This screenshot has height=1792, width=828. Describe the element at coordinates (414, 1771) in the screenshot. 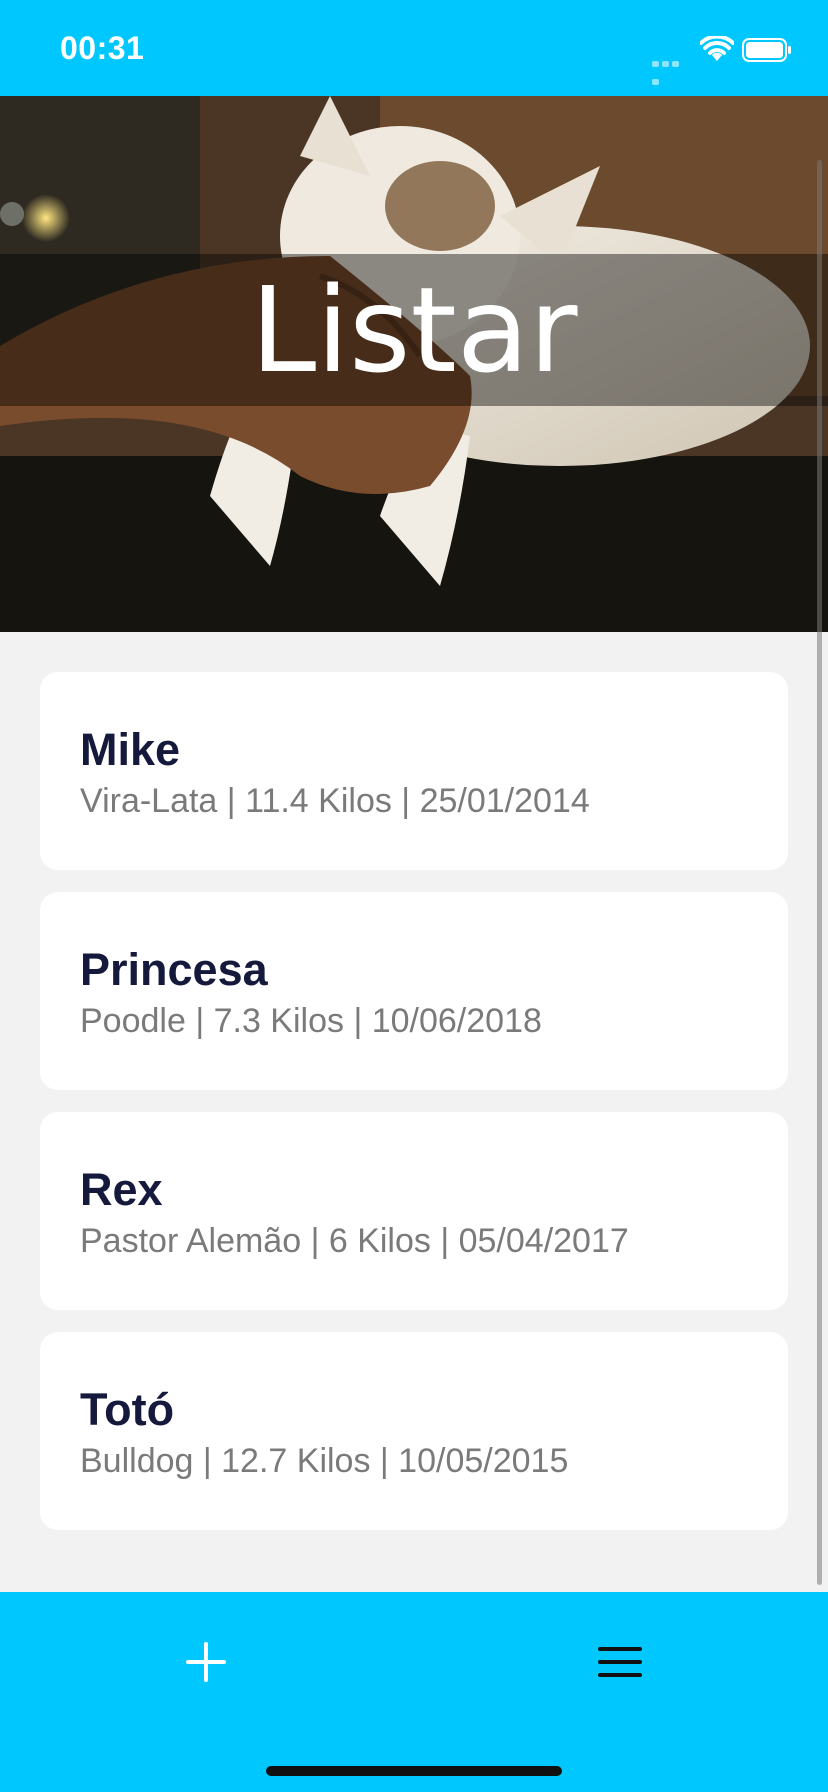

I see `home-indicator` at that location.